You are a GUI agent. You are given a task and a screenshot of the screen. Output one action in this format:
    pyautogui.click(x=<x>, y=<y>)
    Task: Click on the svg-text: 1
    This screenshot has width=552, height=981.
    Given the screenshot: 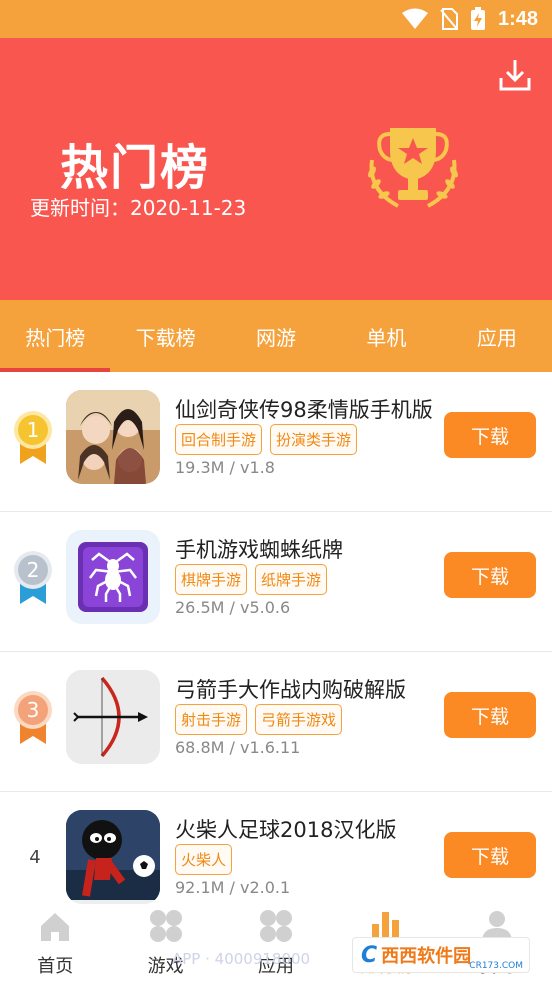 What is the action you would take?
    pyautogui.click(x=33, y=430)
    